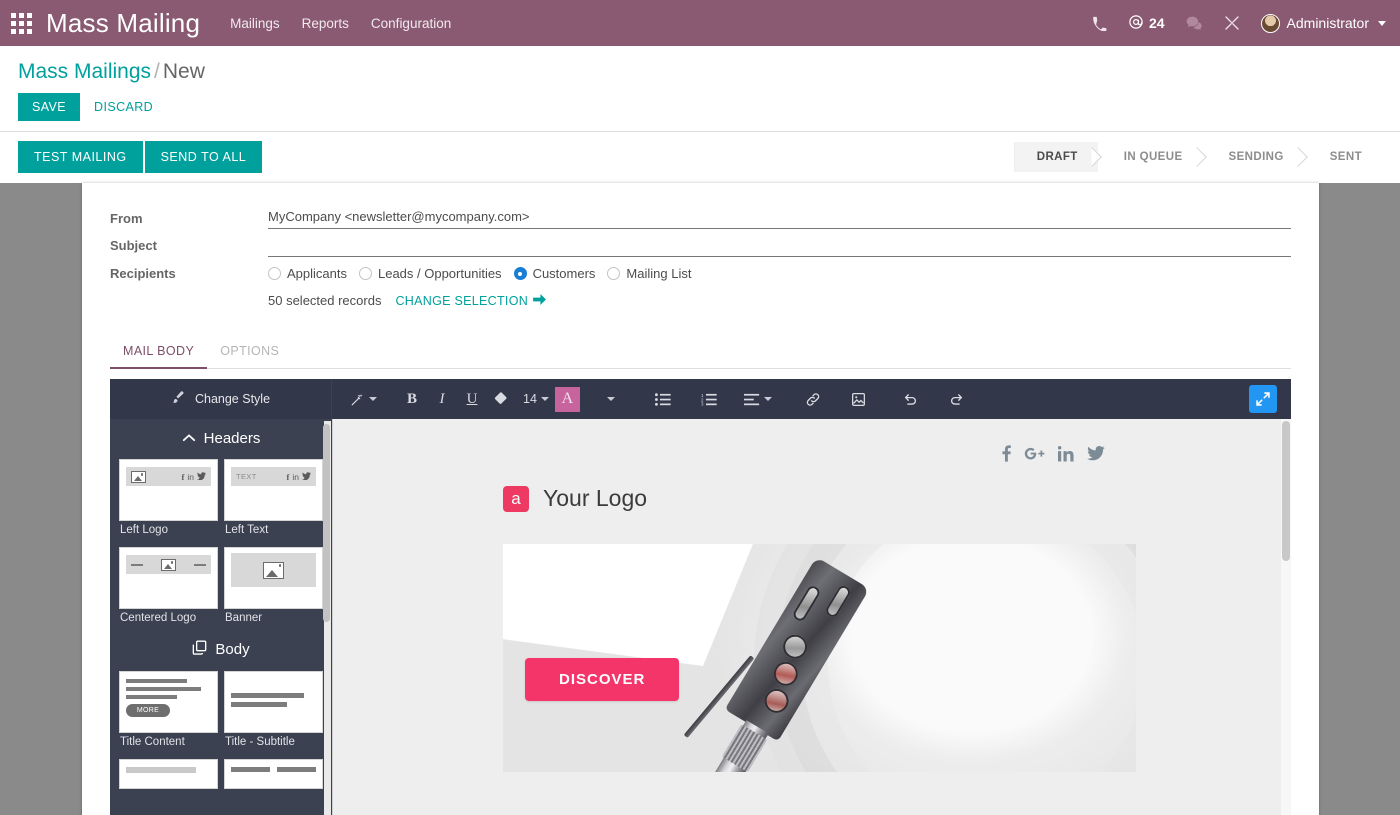 The width and height of the screenshot is (1400, 815). Describe the element at coordinates (84, 71) in the screenshot. I see `breadcrumb-root-link: Mass Mailings` at that location.